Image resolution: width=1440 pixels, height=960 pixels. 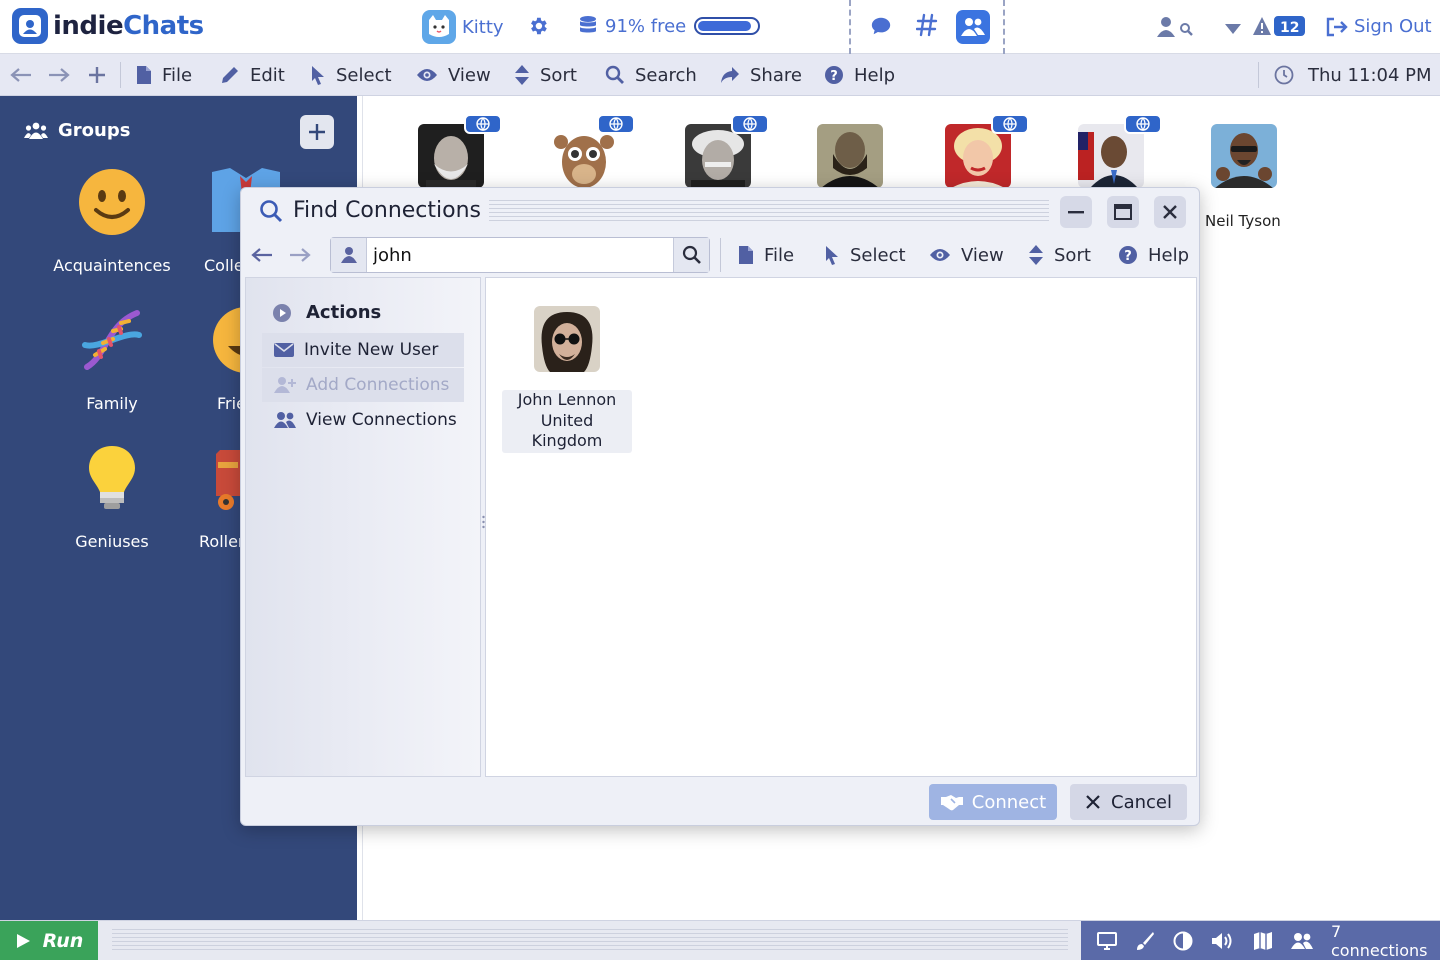 I want to click on group-roller: Roller, so click(x=229, y=496).